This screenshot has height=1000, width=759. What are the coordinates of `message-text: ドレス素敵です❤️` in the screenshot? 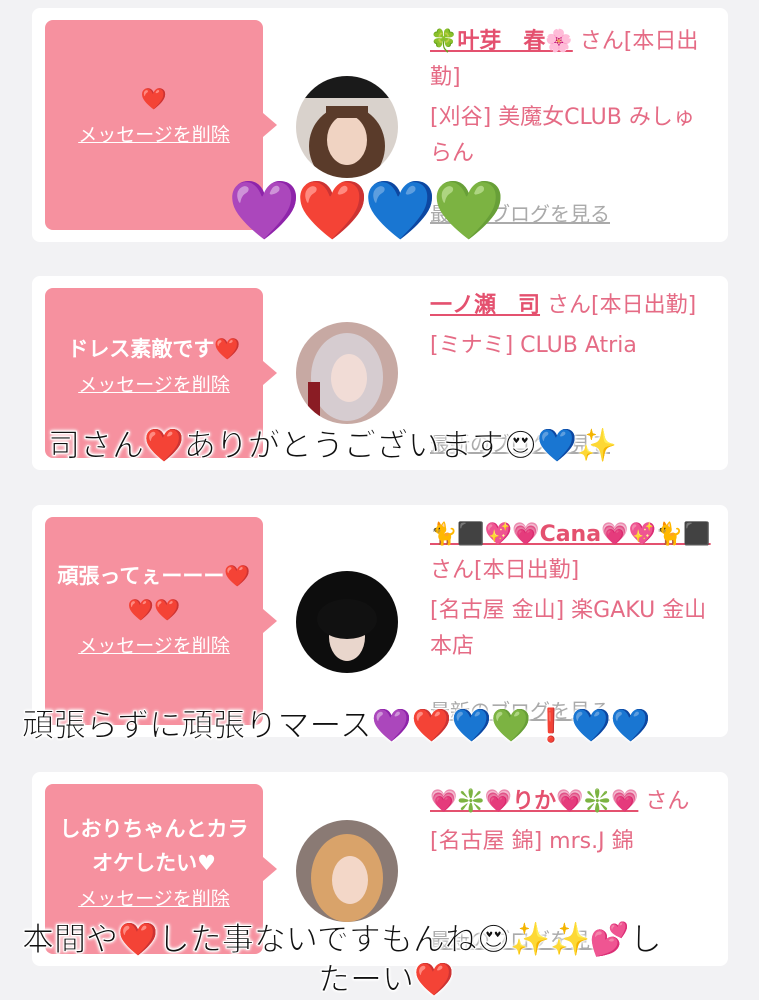 It's located at (154, 349).